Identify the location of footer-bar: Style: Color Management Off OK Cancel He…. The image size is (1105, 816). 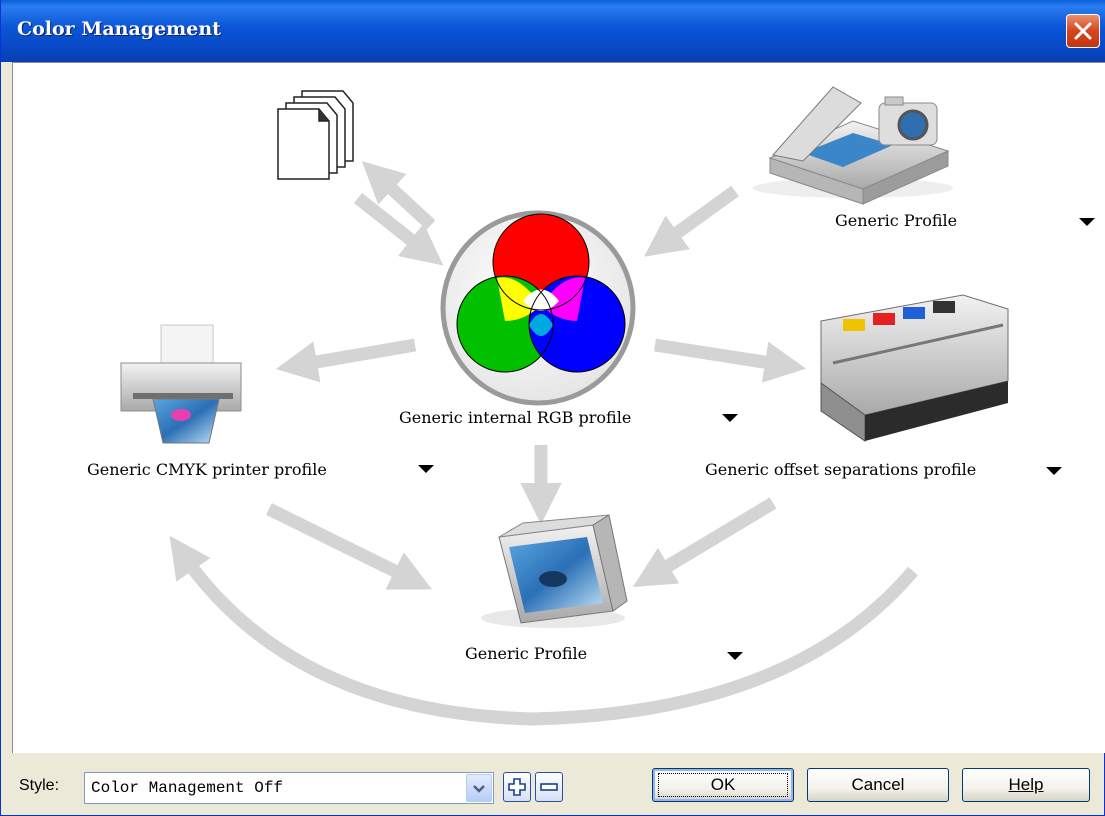
(553, 784).